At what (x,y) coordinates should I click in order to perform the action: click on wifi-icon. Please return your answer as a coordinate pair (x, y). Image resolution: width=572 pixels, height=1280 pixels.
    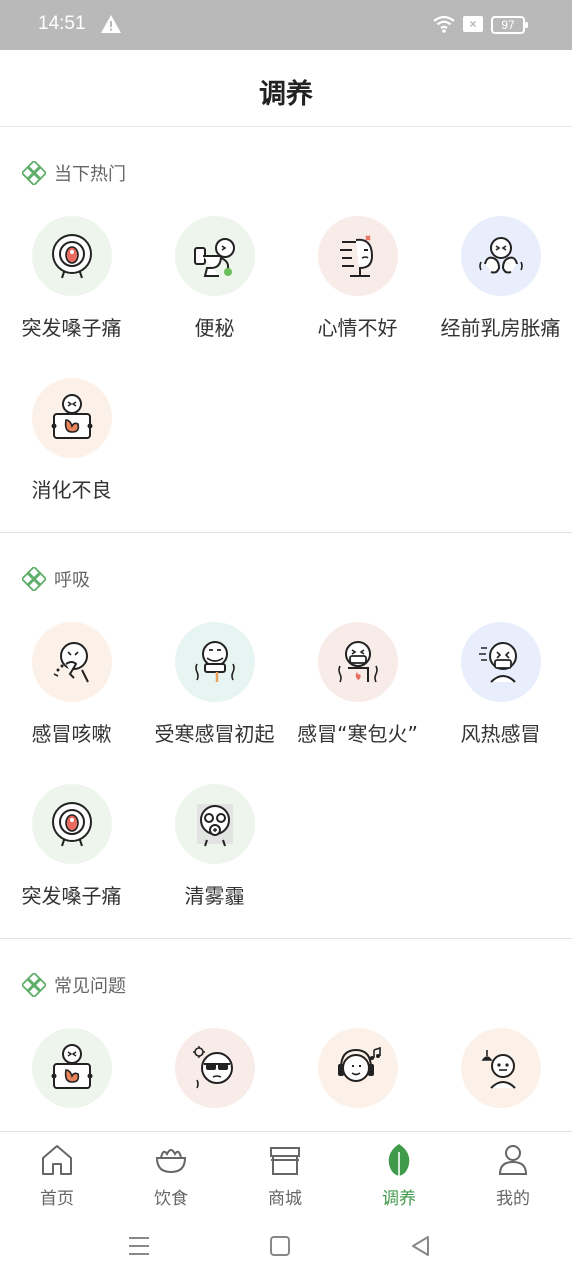
    Looking at the image, I should click on (444, 24).